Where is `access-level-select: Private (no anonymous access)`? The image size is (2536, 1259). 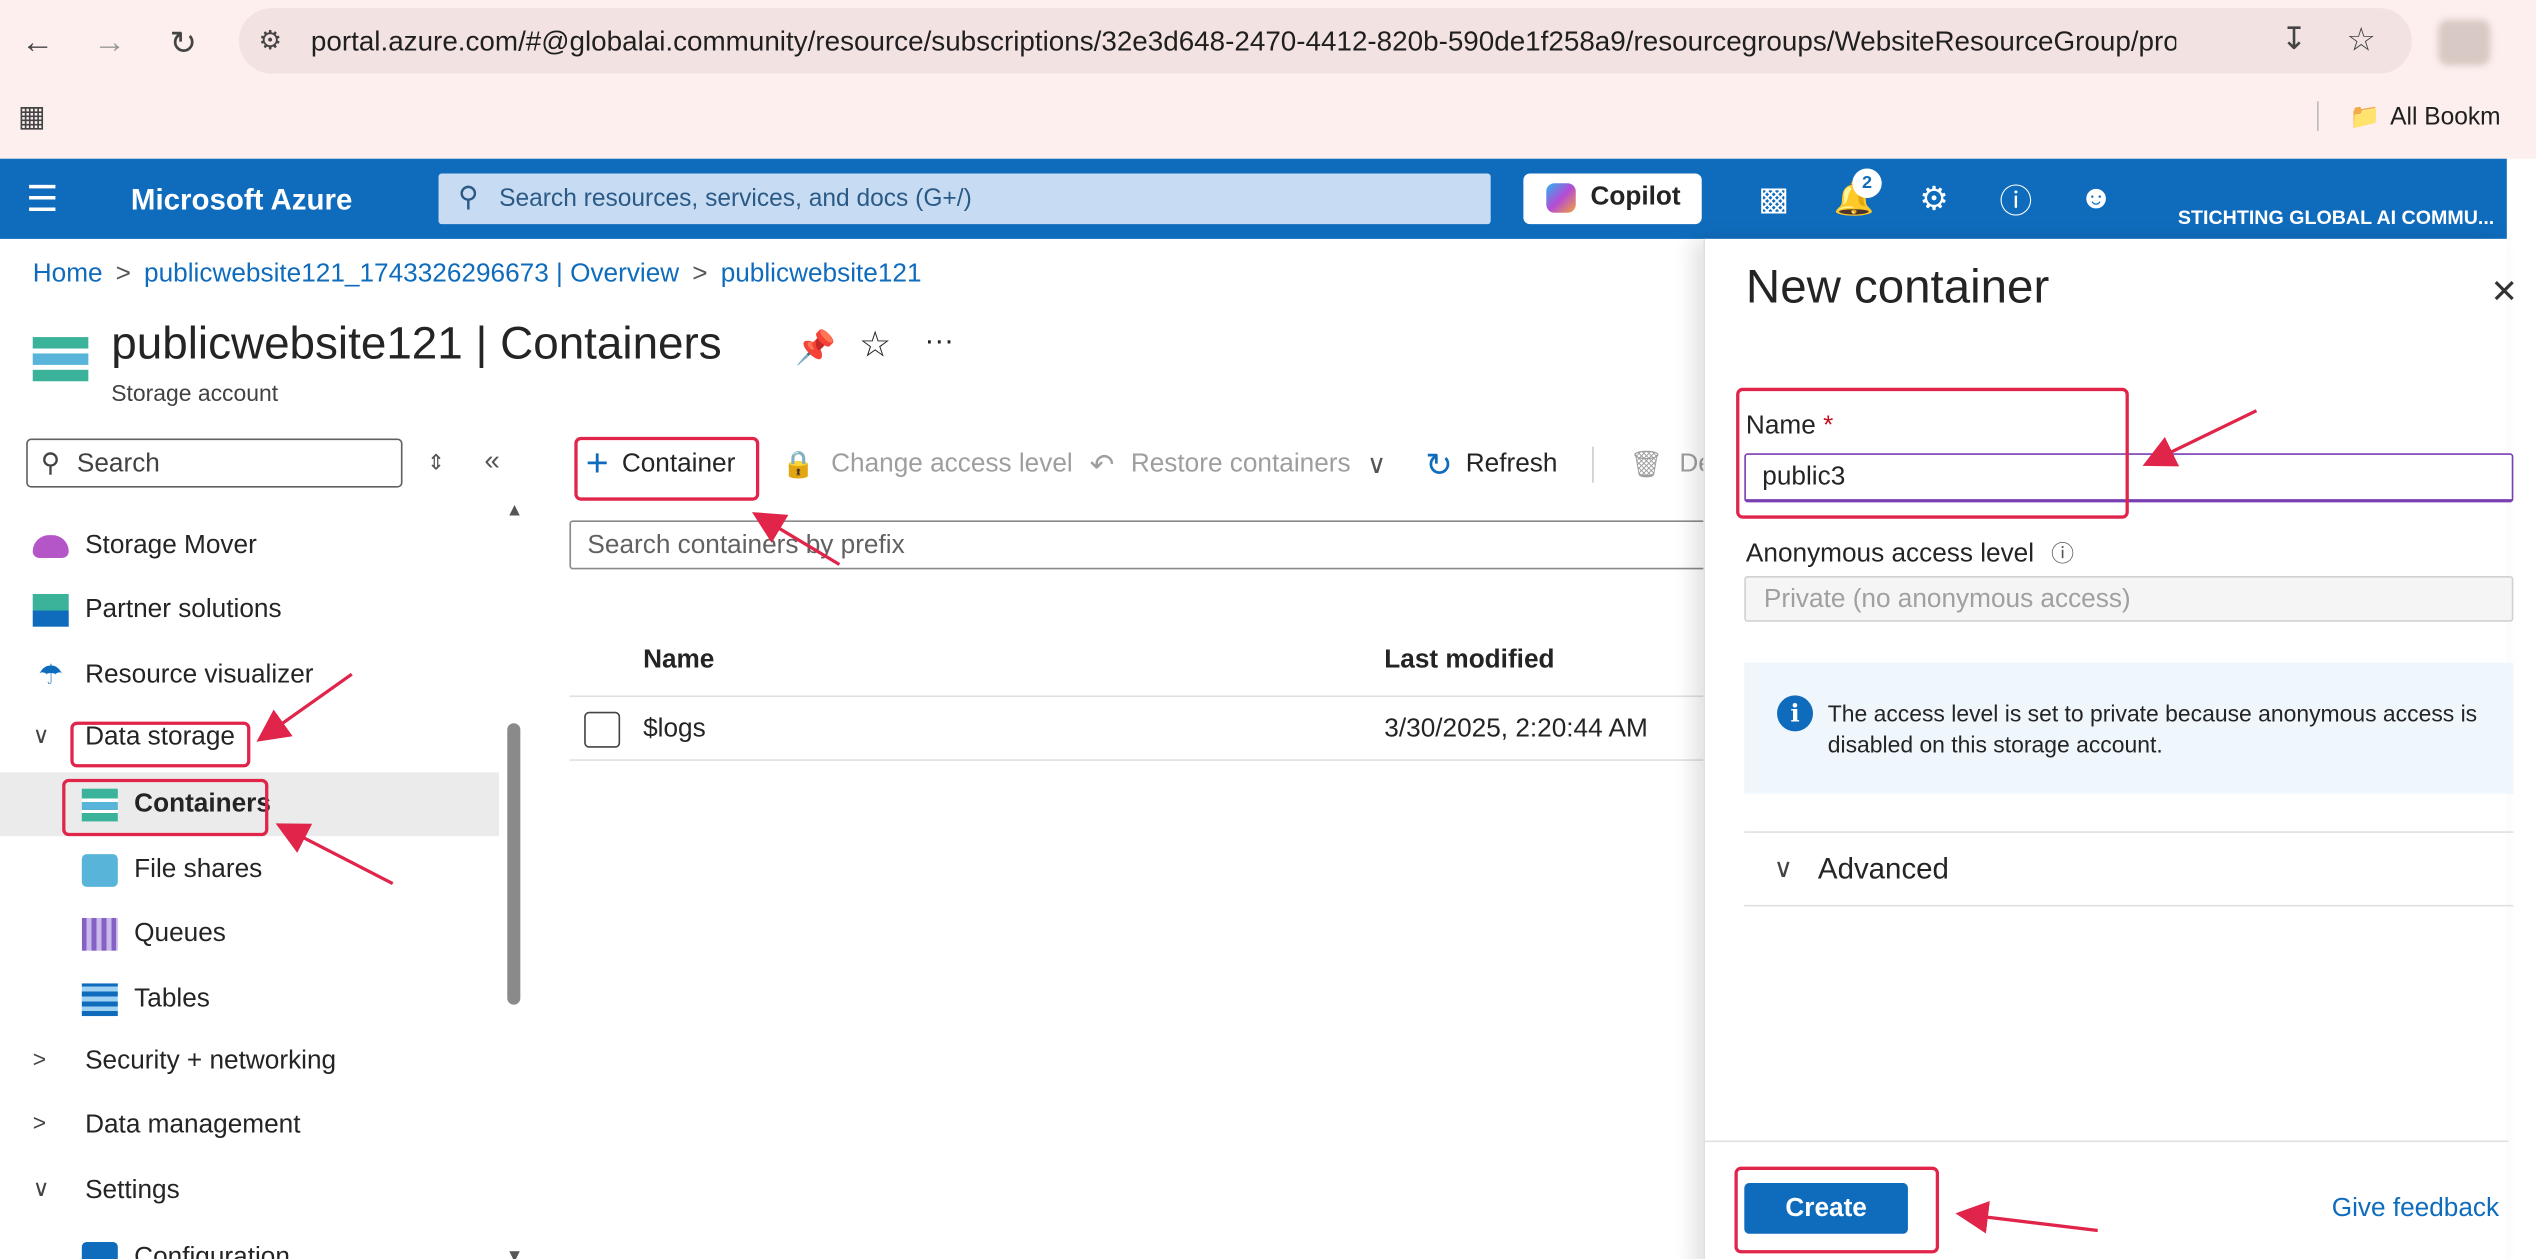 access-level-select: Private (no anonymous access) is located at coordinates (2129, 598).